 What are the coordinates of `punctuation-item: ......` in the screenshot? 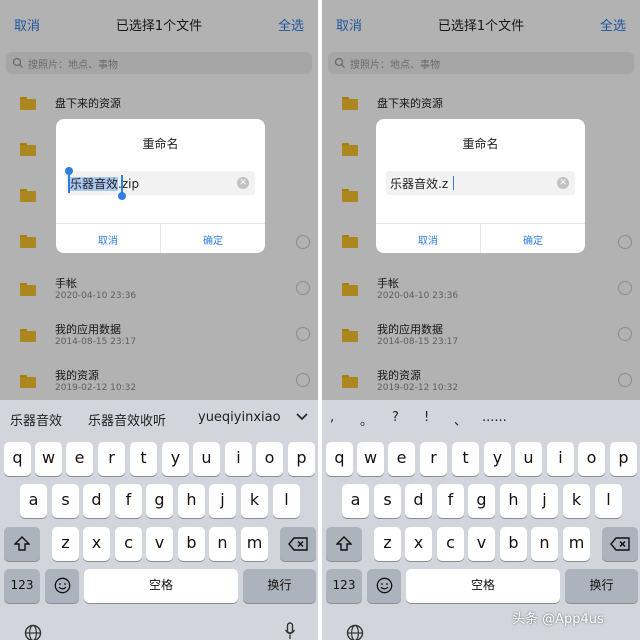 It's located at (494, 417).